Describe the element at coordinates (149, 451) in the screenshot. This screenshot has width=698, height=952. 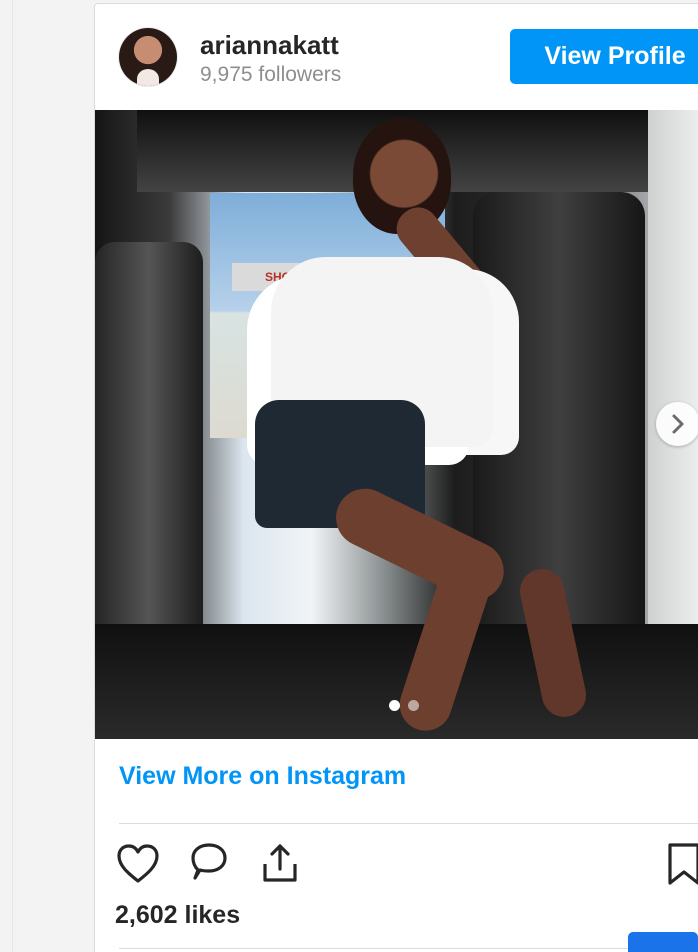
I see `left-seat` at that location.